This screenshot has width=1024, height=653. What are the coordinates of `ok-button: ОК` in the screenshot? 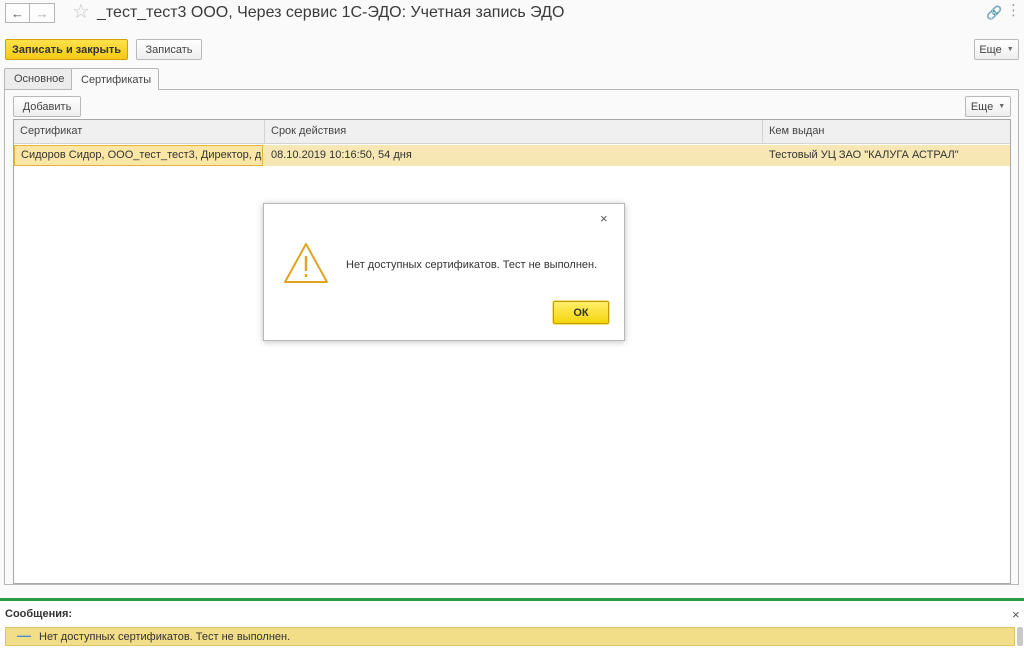 It's located at (581, 312).